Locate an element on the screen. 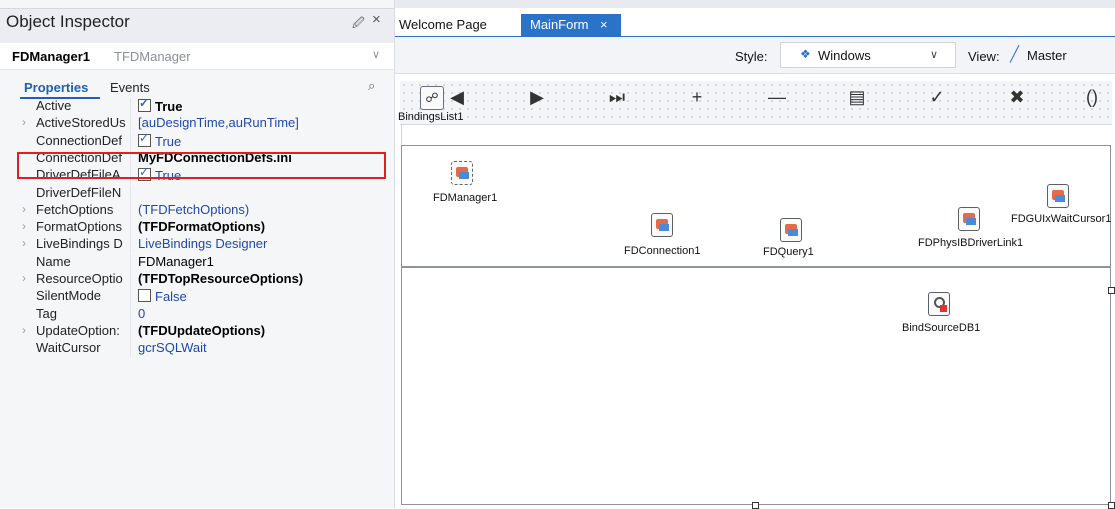  property-row: › FetchOptions (TFDFetchOptions) is located at coordinates (197, 210).